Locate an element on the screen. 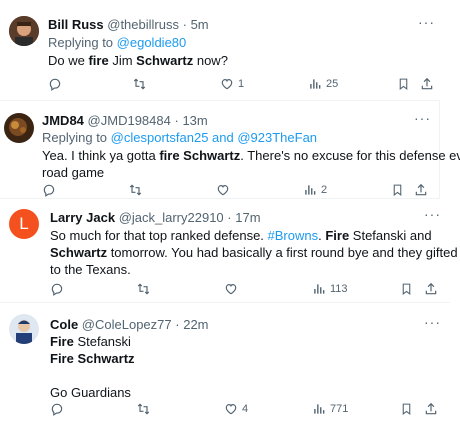 Image resolution: width=460 pixels, height=425 pixels. text-part: now? is located at coordinates (210, 60).